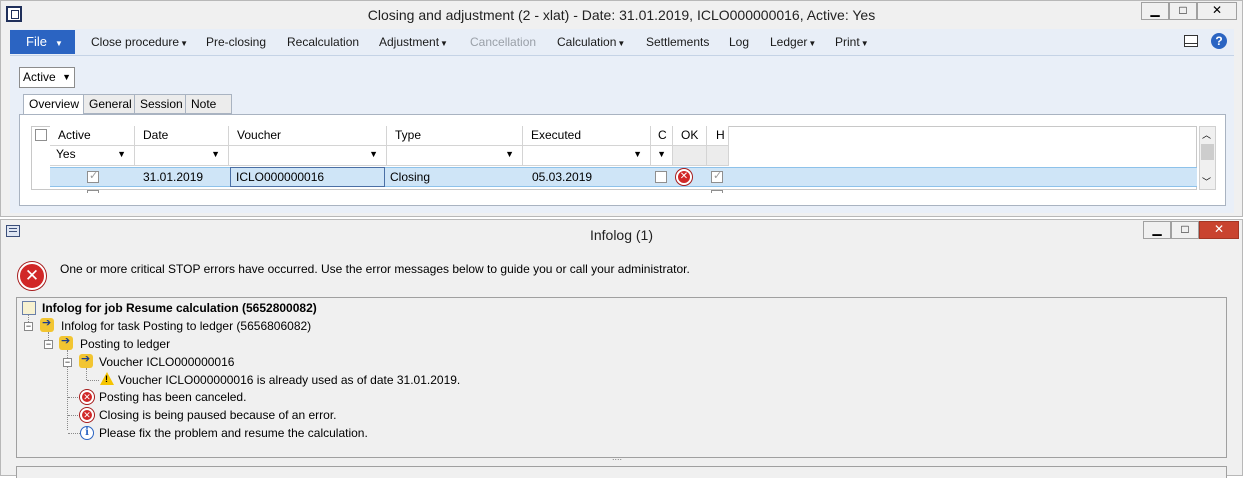 The width and height of the screenshot is (1254, 478). I want to click on menu-close-procedure: Close procedure▼, so click(139, 42).